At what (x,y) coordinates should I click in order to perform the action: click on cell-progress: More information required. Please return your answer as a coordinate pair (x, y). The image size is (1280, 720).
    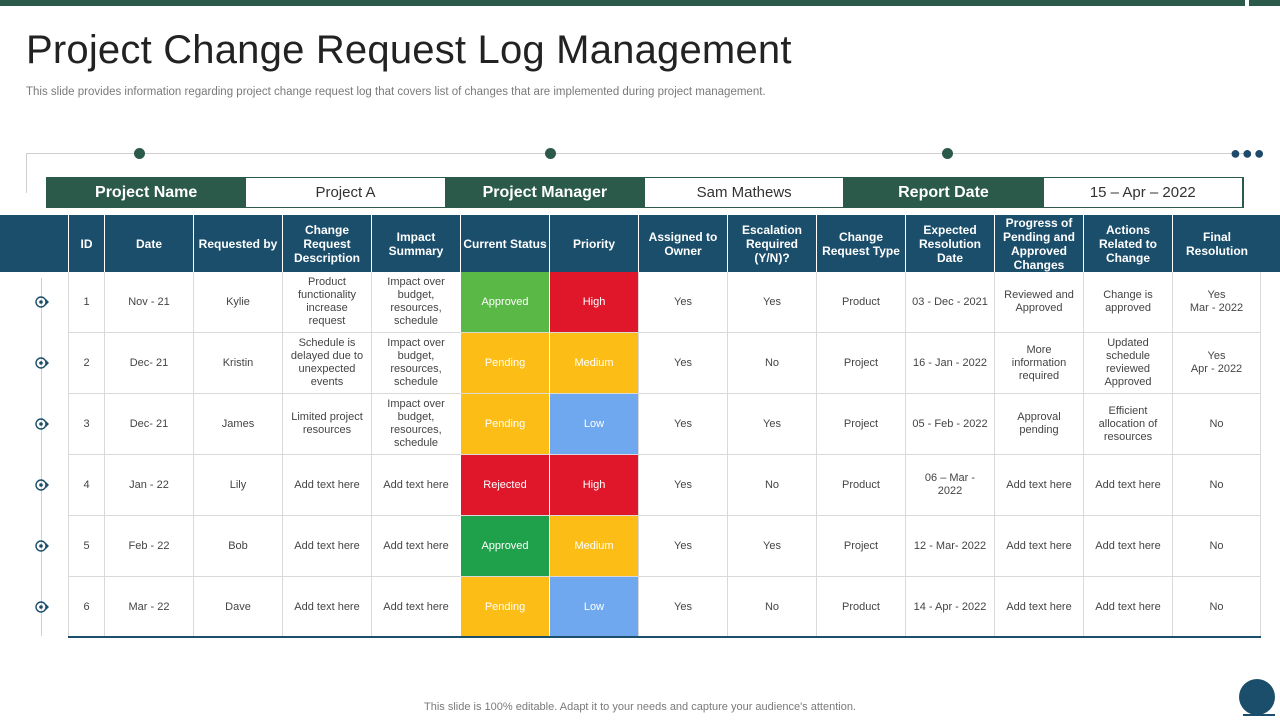
    Looking at the image, I should click on (1038, 363).